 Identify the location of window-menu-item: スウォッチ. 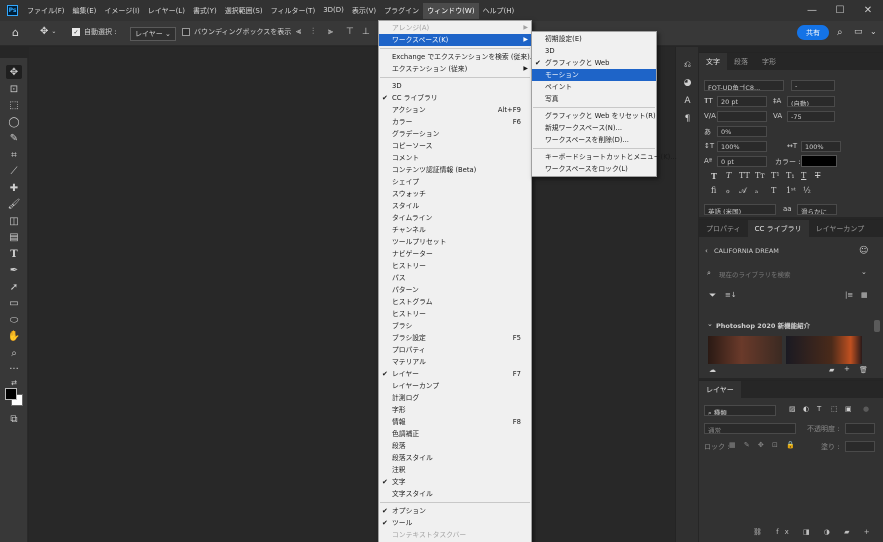
(455, 194).